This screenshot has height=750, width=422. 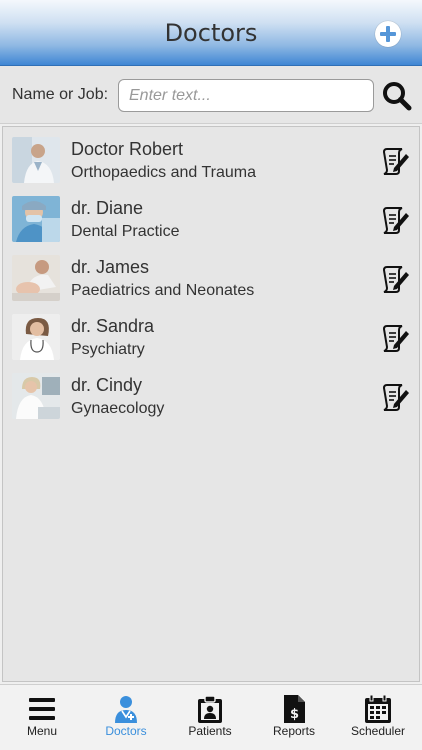 What do you see at coordinates (108, 349) in the screenshot?
I see `doctor-job: Psychiatry` at bounding box center [108, 349].